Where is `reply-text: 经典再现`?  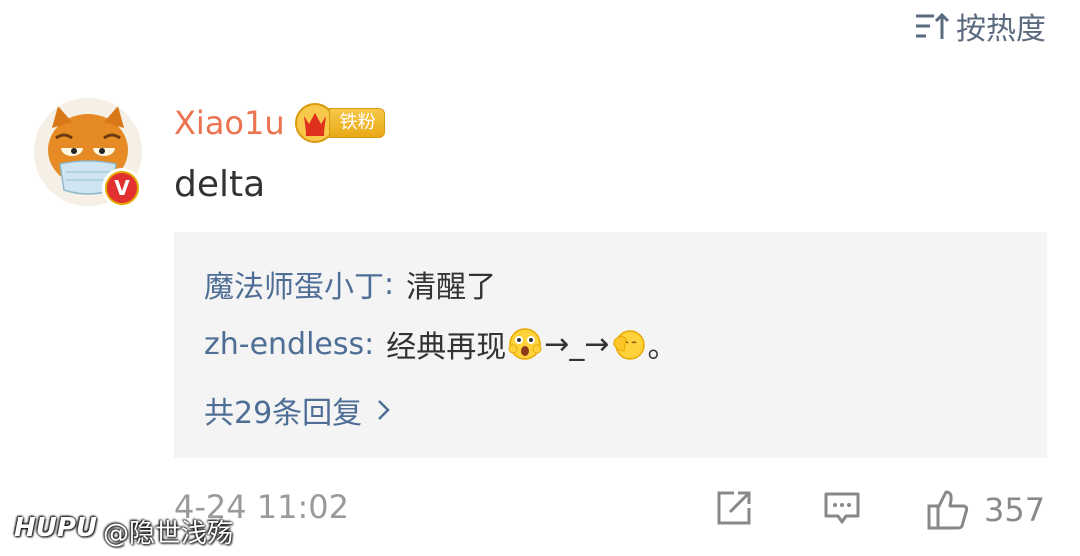
reply-text: 经典再现 is located at coordinates (446, 347).